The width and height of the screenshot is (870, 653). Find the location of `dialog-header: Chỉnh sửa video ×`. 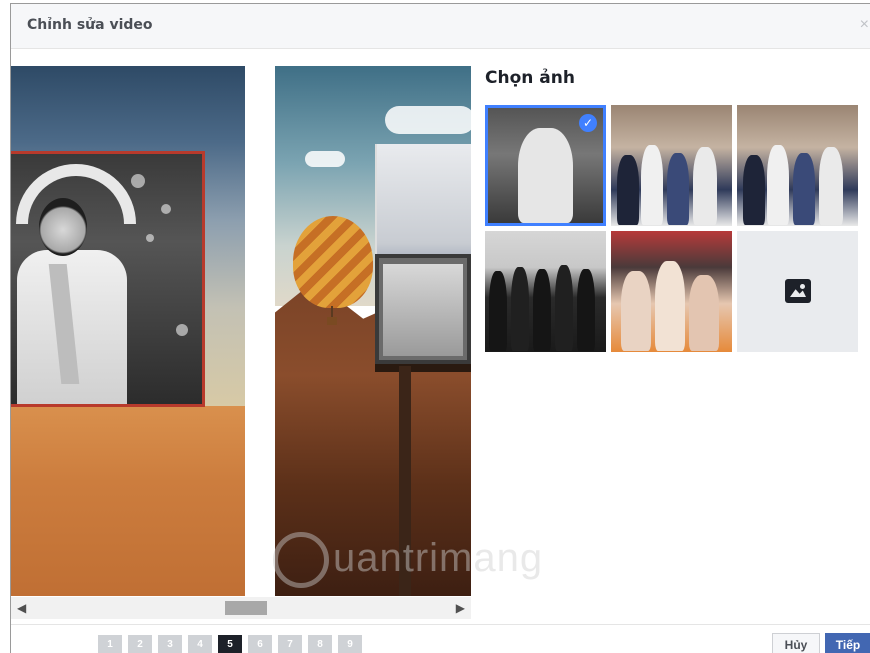

dialog-header: Chỉnh sửa video × is located at coordinates (440, 26).